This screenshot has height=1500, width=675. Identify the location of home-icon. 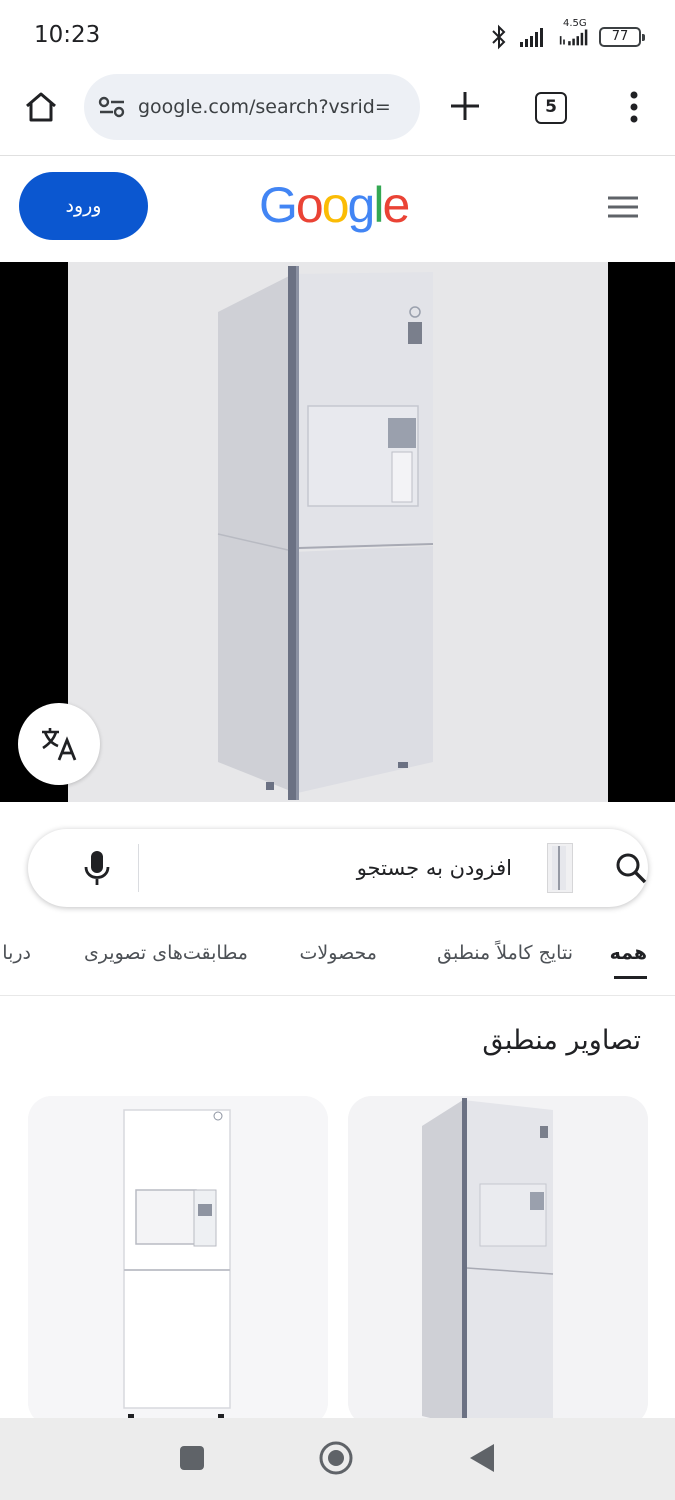
(41, 107).